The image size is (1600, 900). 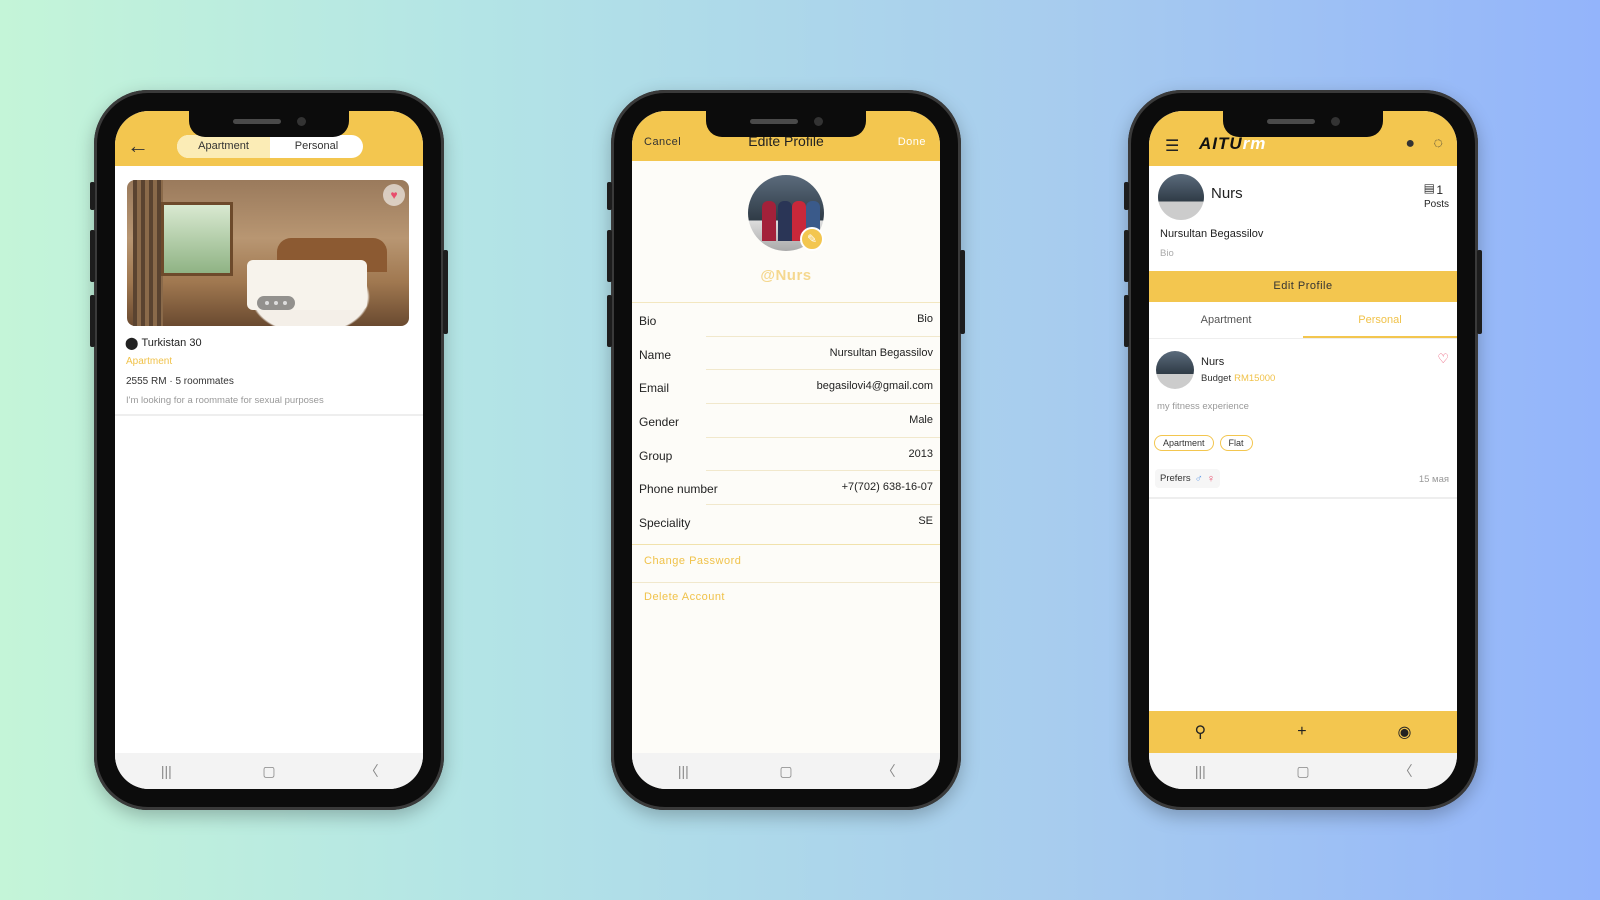 I want to click on female-icon: ♀, so click(x=1211, y=478).